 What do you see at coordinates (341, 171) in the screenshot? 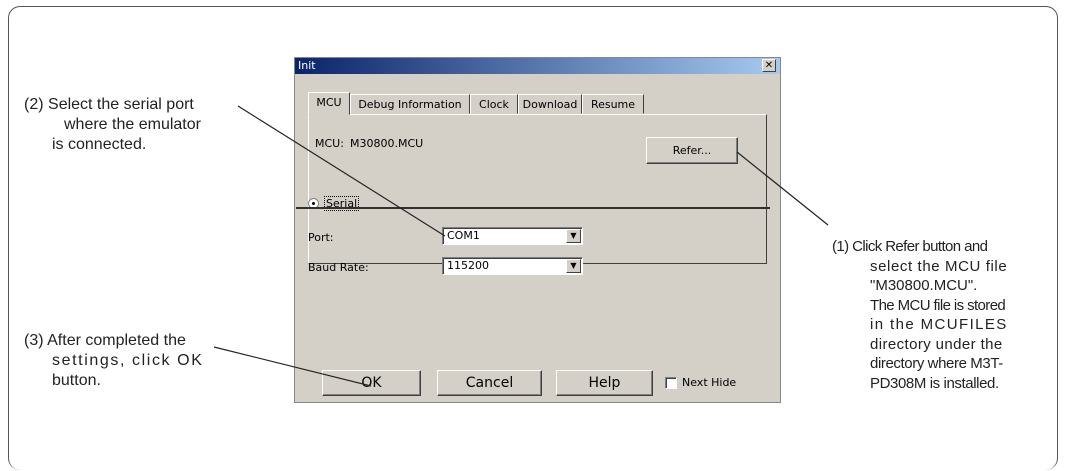
I see `leader-line-step2` at bounding box center [341, 171].